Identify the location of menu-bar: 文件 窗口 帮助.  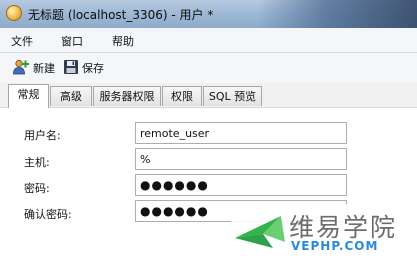
(208, 40).